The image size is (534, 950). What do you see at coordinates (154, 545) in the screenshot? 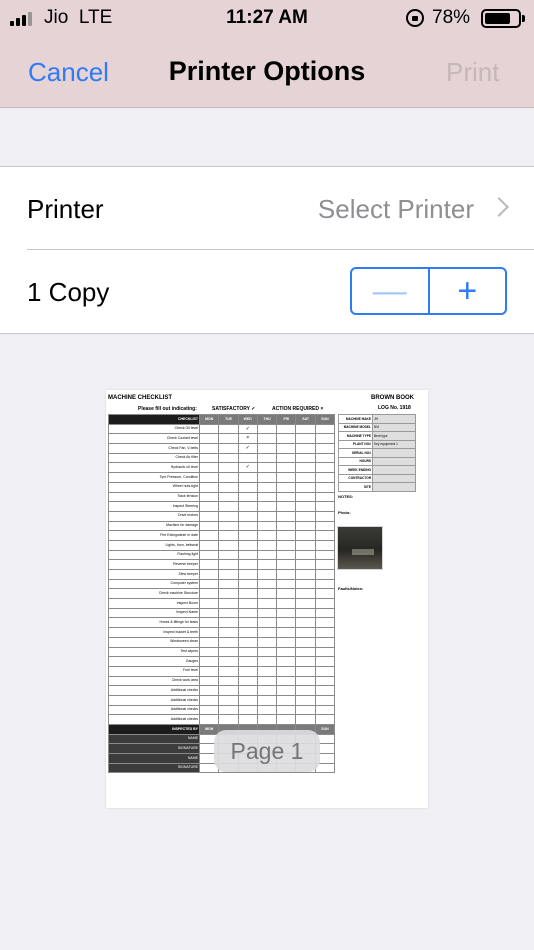
I see `checklist-item-label: Lights, horn, beltseat` at bounding box center [154, 545].